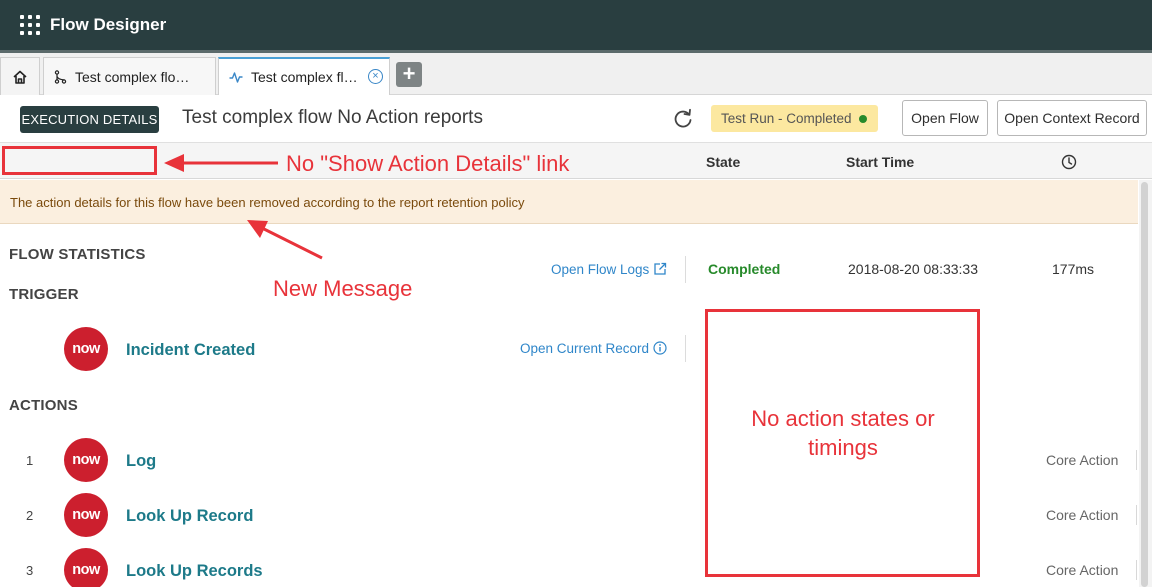 The image size is (1152, 587). I want to click on annotation-arrows, so click(243, 207).